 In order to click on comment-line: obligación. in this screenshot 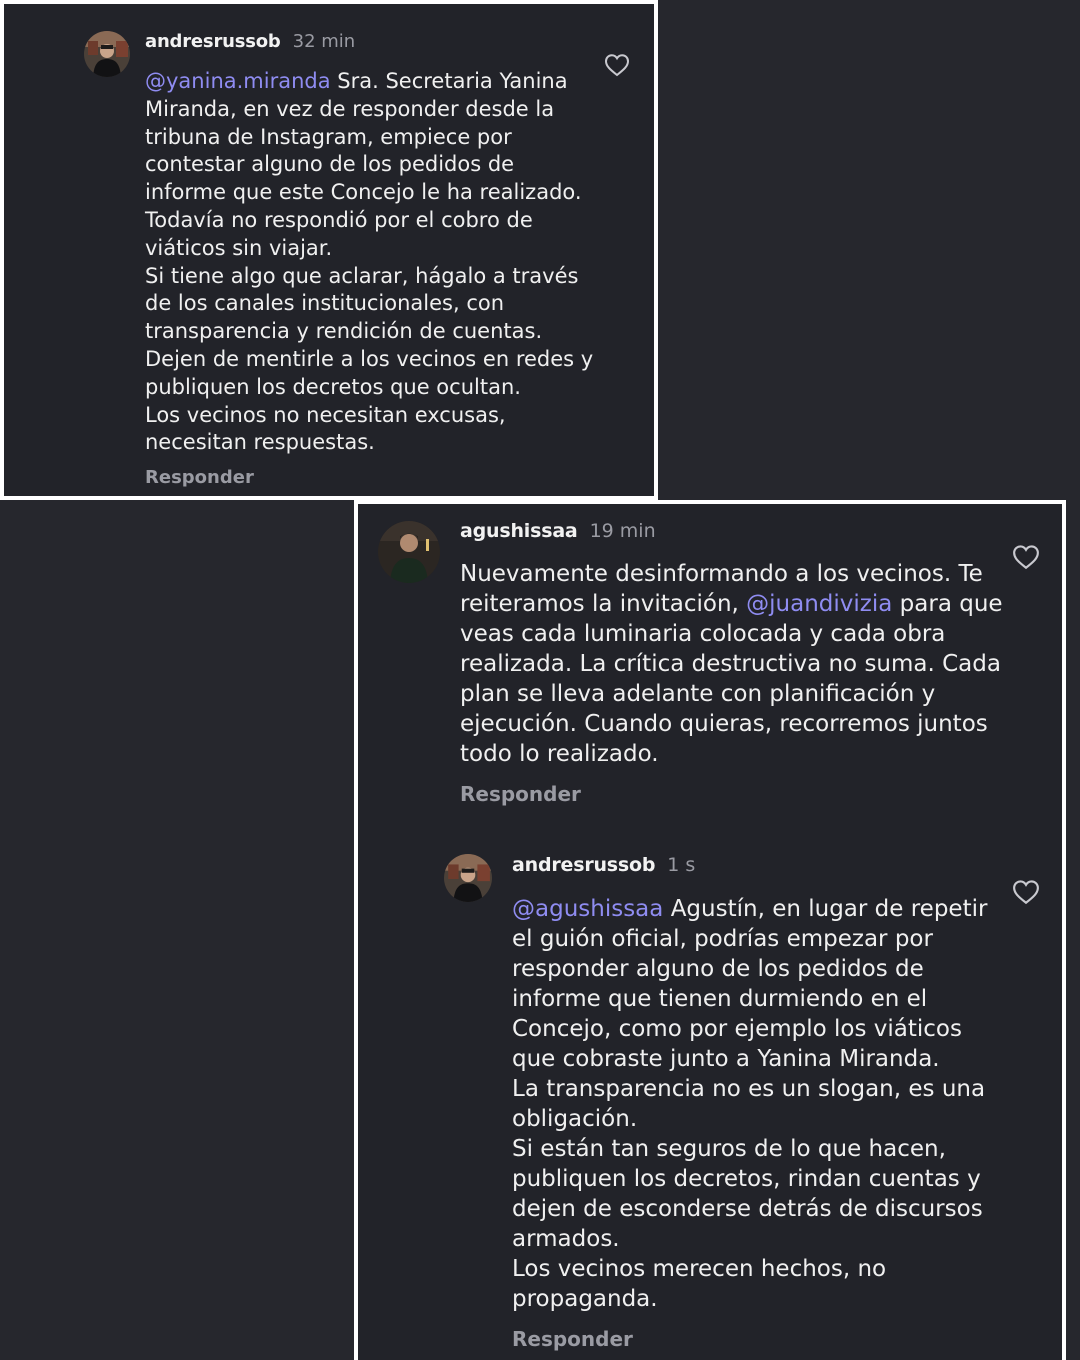, I will do `click(575, 1119)`.